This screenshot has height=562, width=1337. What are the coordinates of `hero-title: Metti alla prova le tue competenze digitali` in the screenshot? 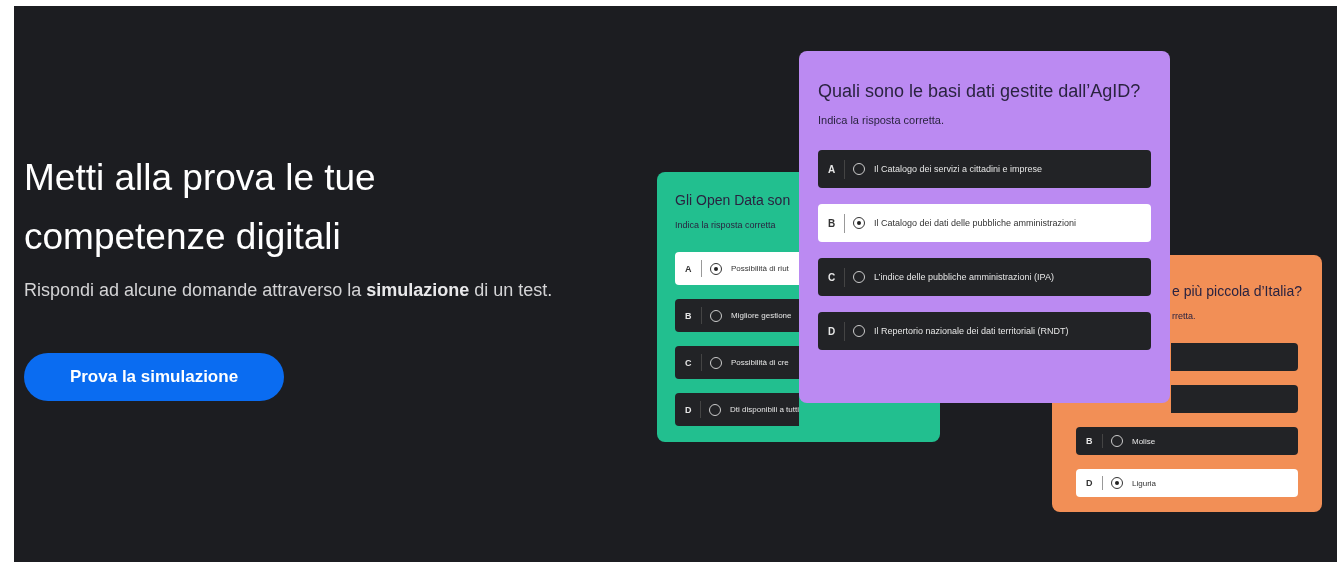 It's located at (200, 207).